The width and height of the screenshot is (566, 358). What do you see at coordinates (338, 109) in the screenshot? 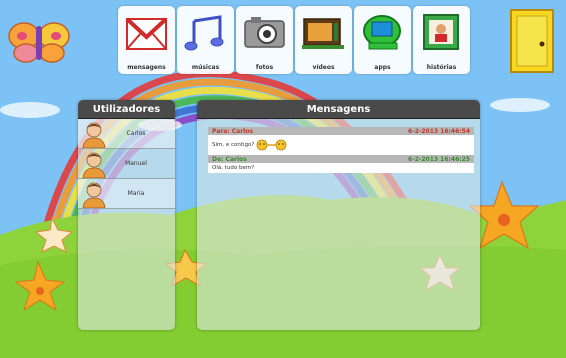
I see `messages-panel-title: Mensagens` at bounding box center [338, 109].